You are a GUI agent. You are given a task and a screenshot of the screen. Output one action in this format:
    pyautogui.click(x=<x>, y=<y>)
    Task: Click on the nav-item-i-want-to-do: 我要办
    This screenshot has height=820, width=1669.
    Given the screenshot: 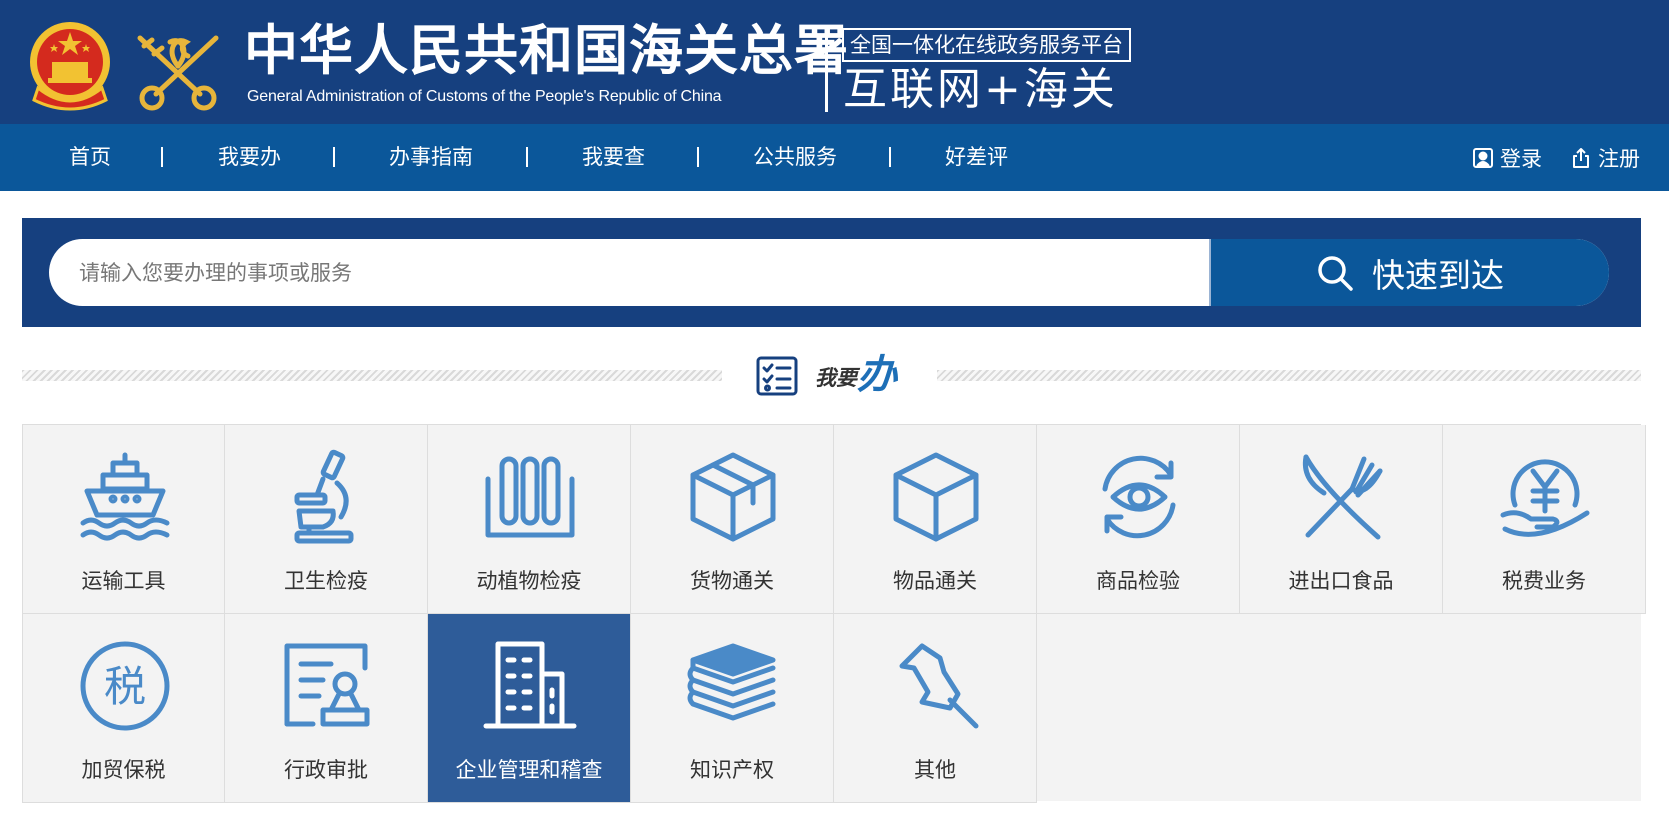 What is the action you would take?
    pyautogui.click(x=249, y=157)
    